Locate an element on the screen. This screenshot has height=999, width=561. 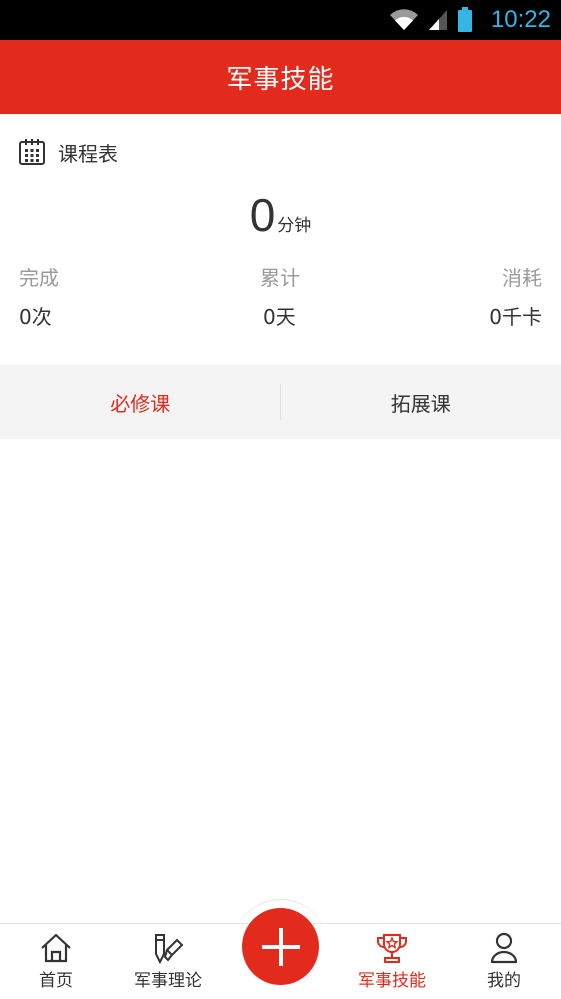
nav-label-military-skills: 军事技能 is located at coordinates (392, 981).